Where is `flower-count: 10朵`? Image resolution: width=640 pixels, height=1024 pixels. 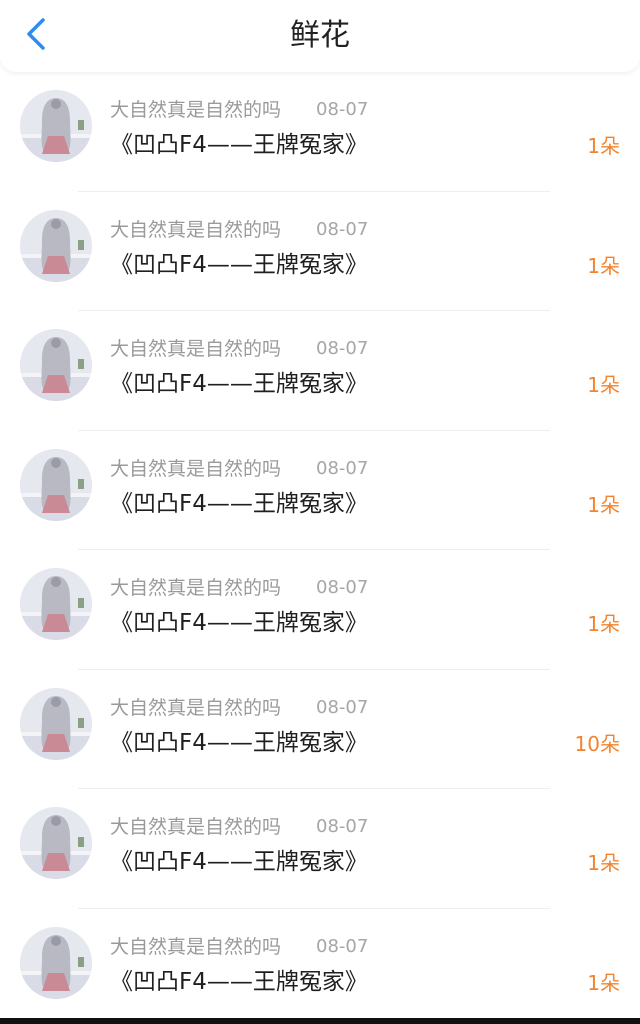
flower-count: 10朵 is located at coordinates (597, 743).